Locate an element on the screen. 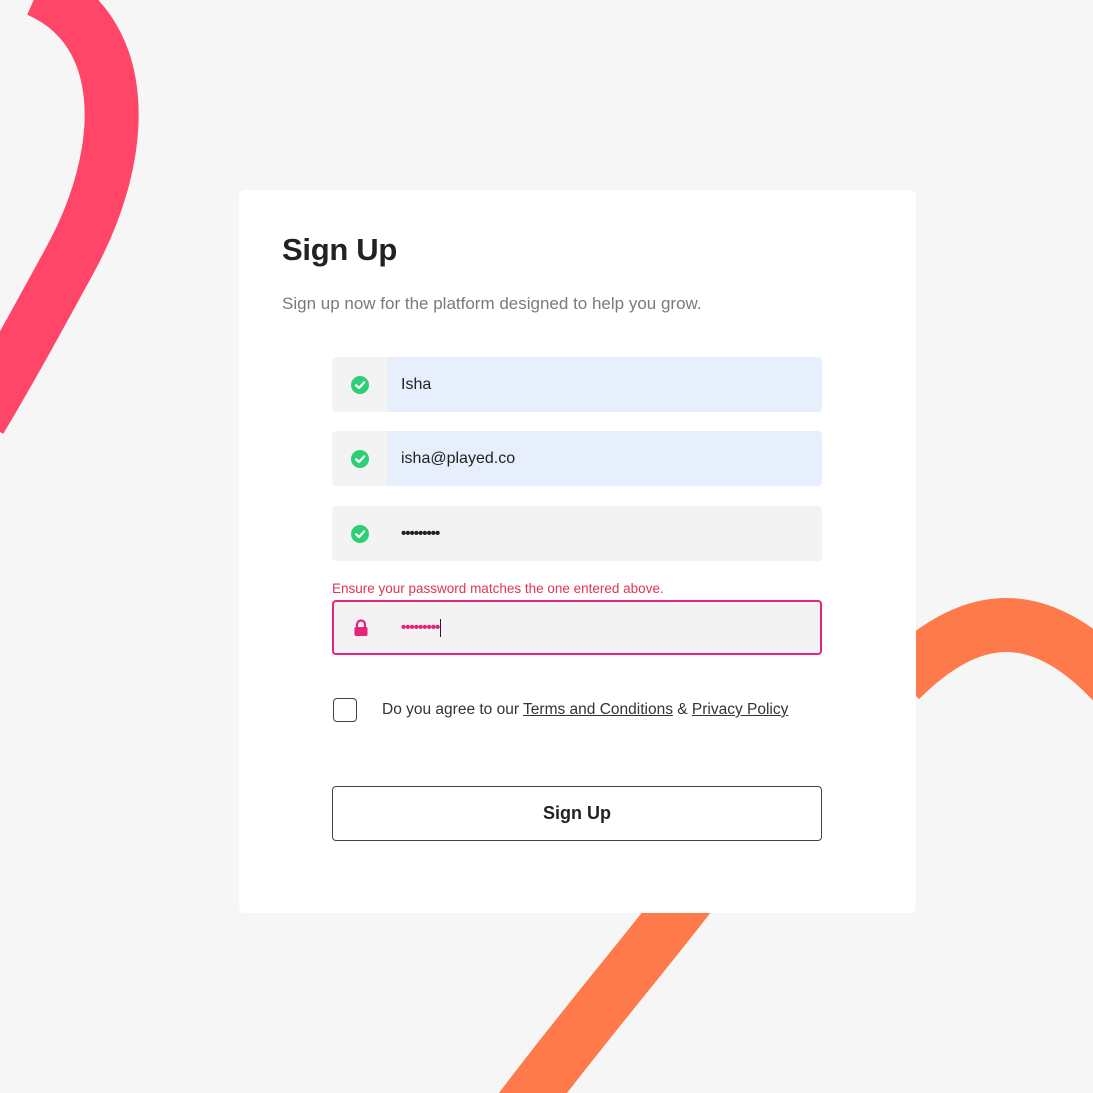  page-title: Sign Up is located at coordinates (339, 249).